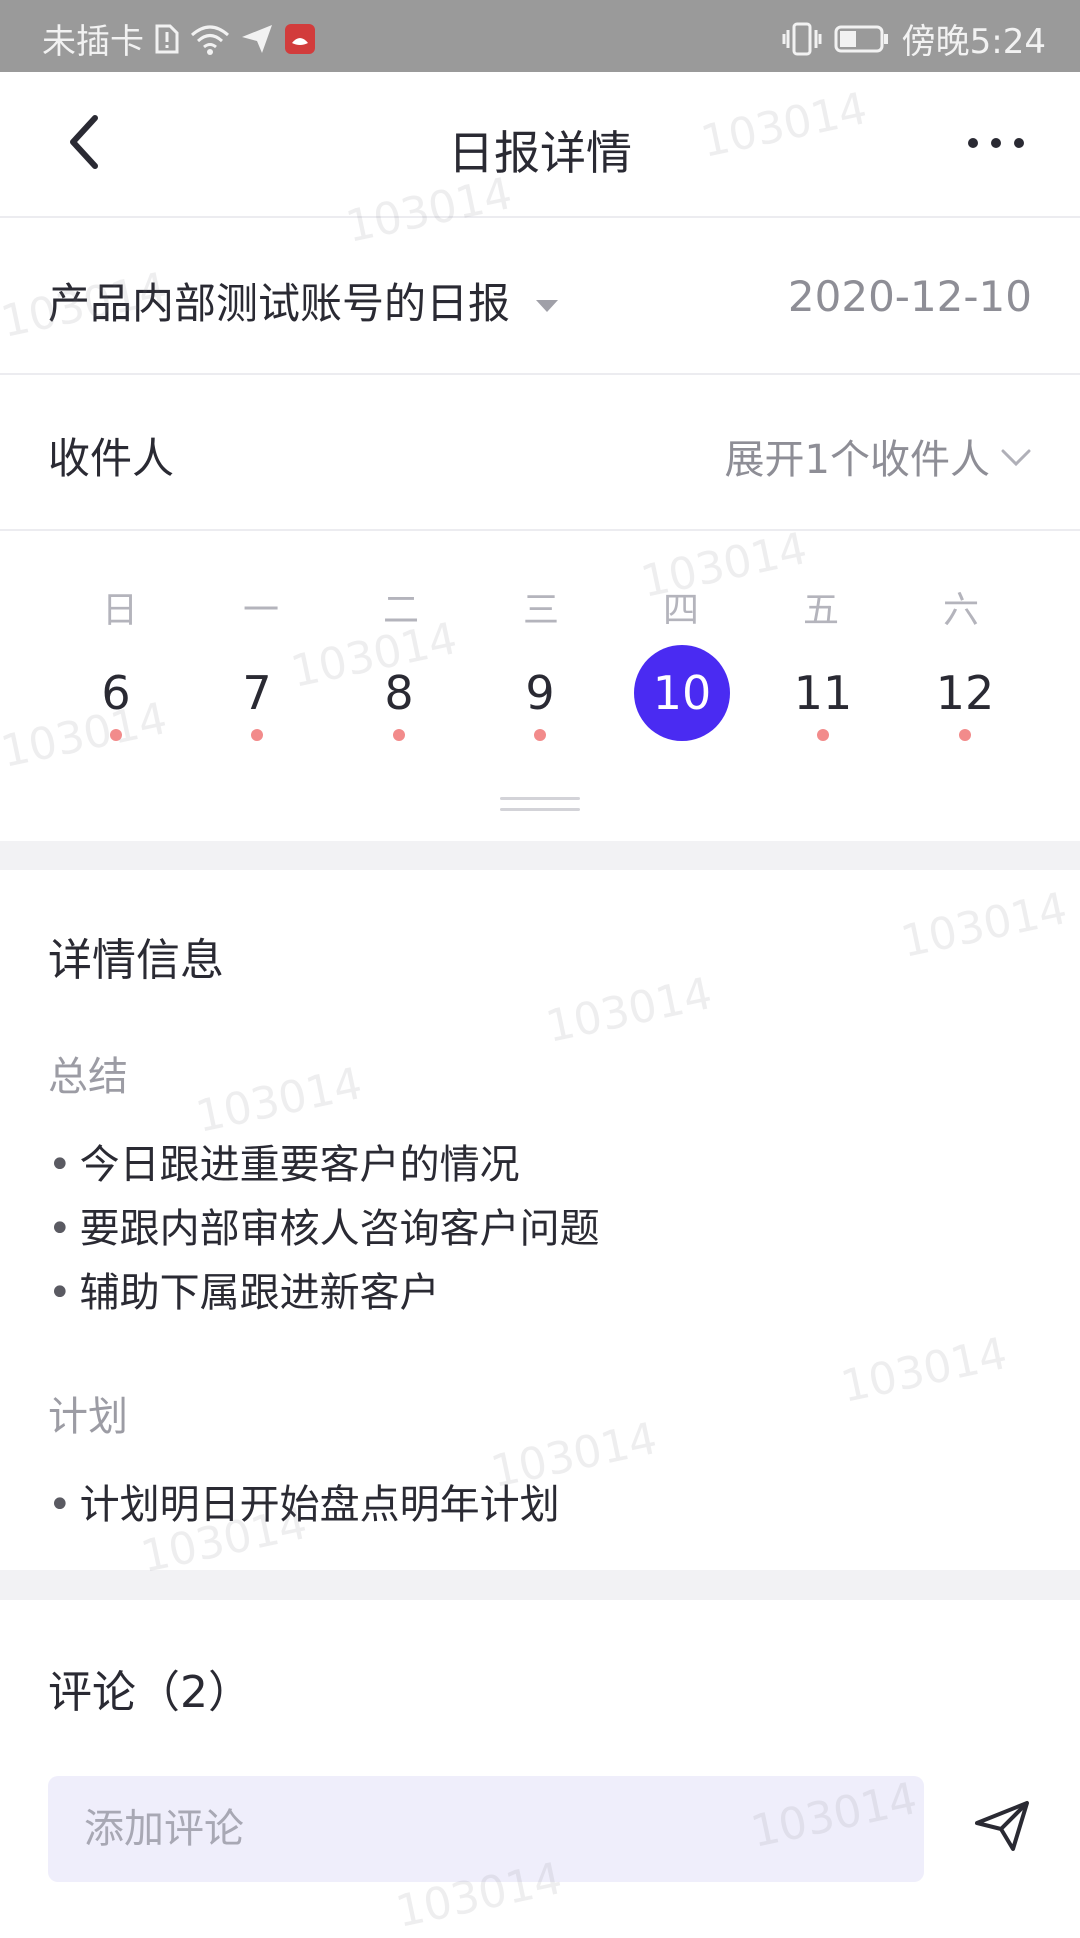  Describe the element at coordinates (823, 693) in the screenshot. I see `day-number: 11` at that location.